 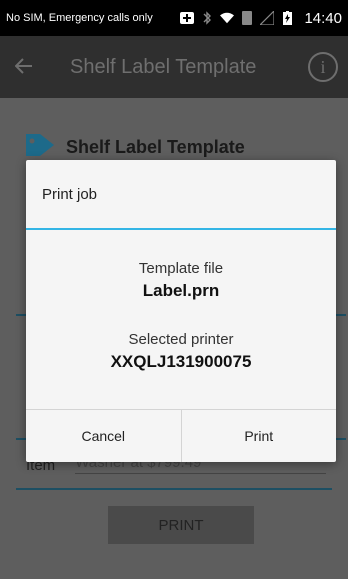 What do you see at coordinates (181, 525) in the screenshot?
I see `print-button: PRINT` at bounding box center [181, 525].